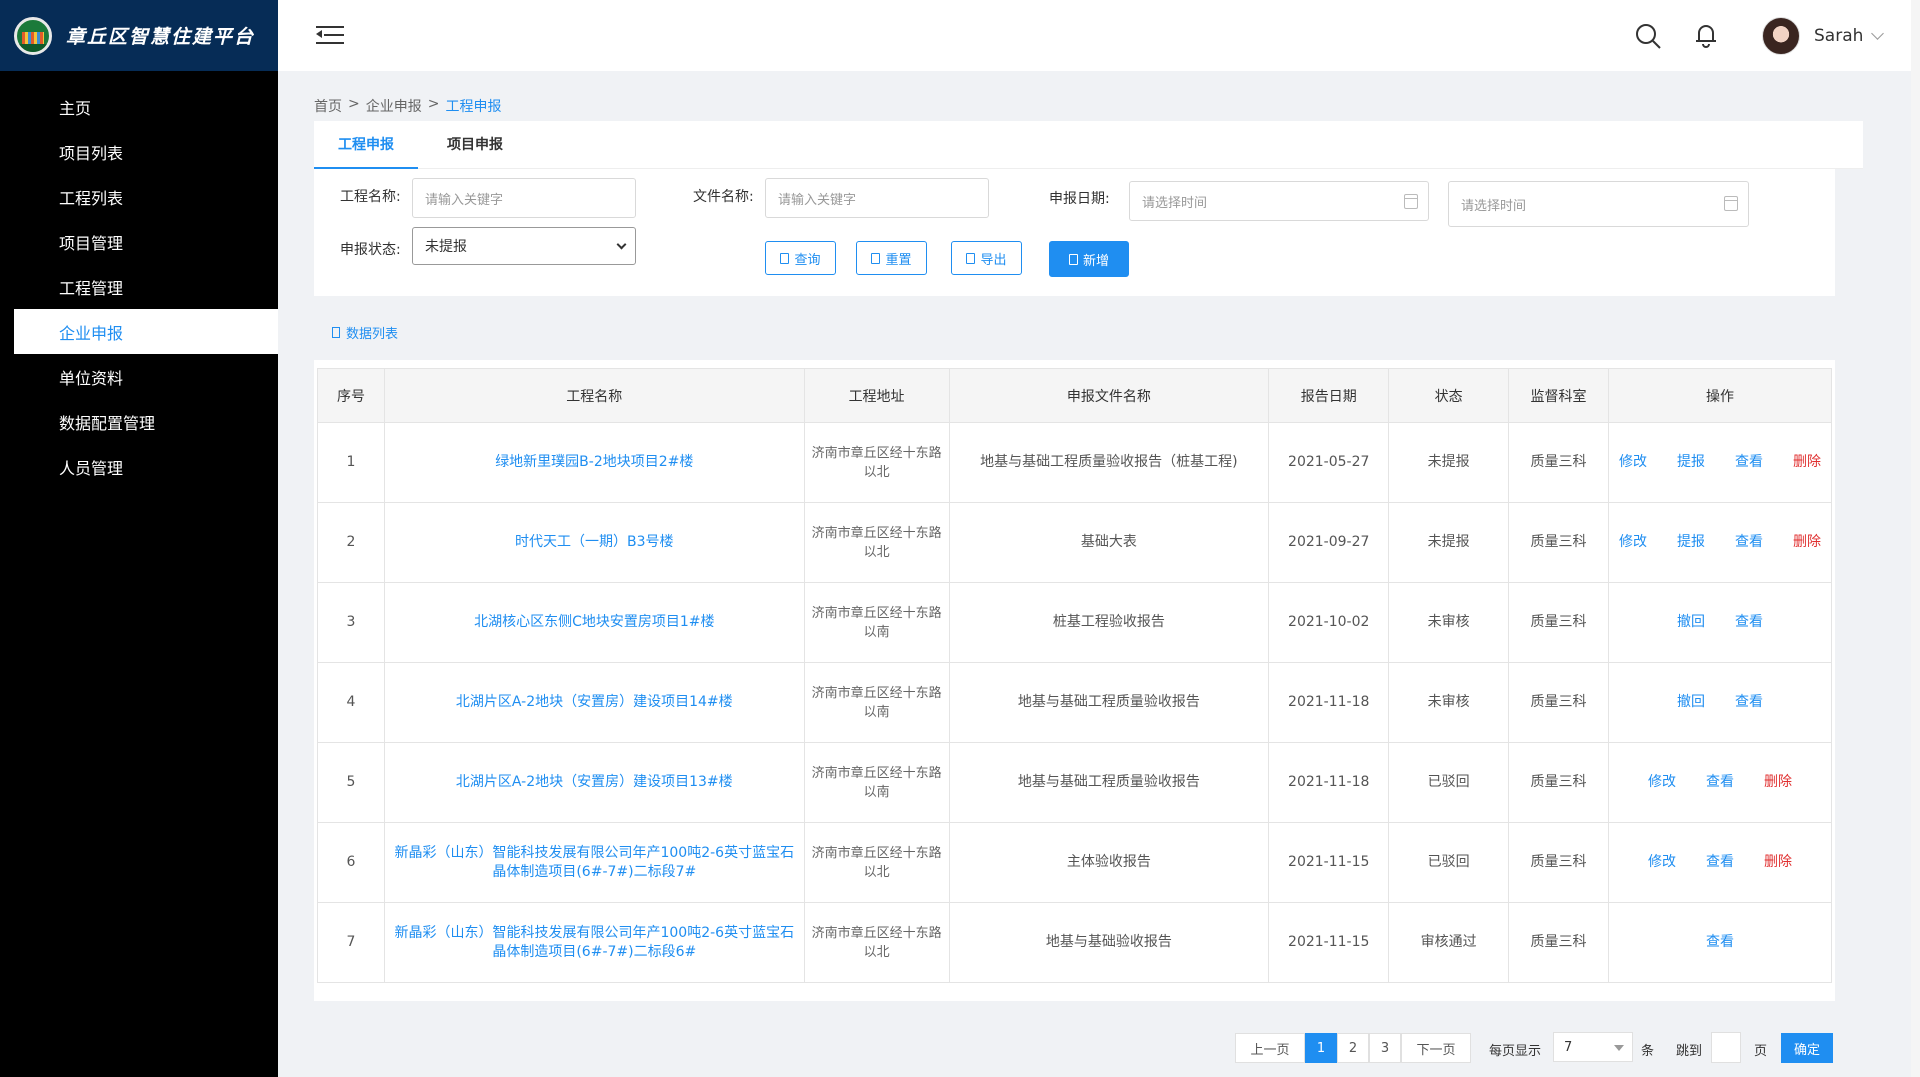 This screenshot has height=1077, width=1920. Describe the element at coordinates (336, 332) in the screenshot. I see `list-icon` at that location.